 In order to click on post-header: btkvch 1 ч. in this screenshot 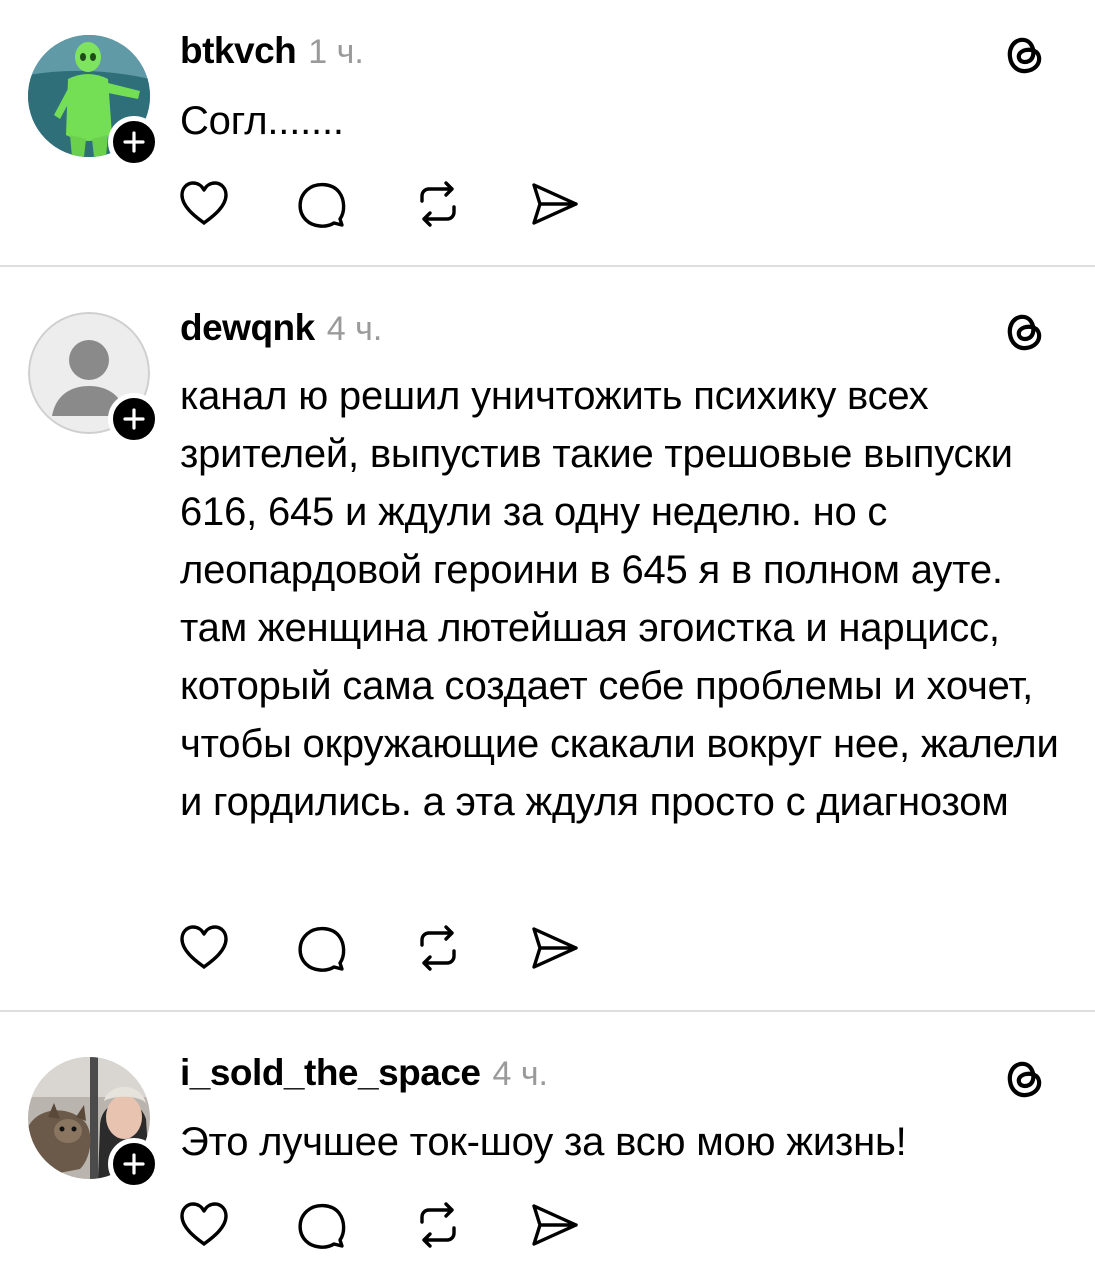, I will do `click(272, 53)`.